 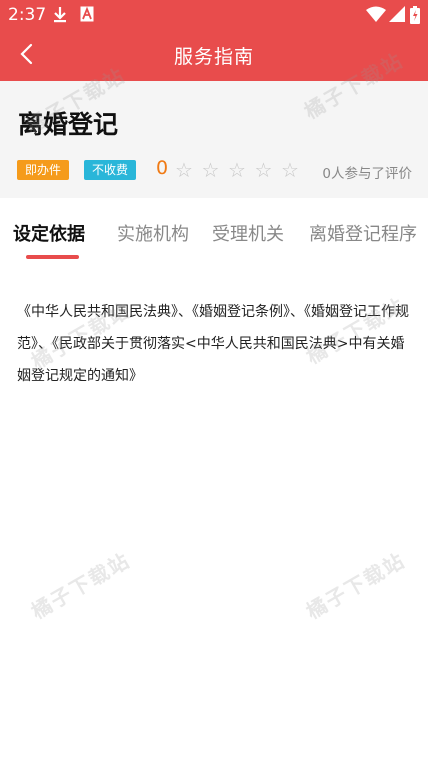 What do you see at coordinates (162, 168) in the screenshot?
I see `rating-score: 0` at bounding box center [162, 168].